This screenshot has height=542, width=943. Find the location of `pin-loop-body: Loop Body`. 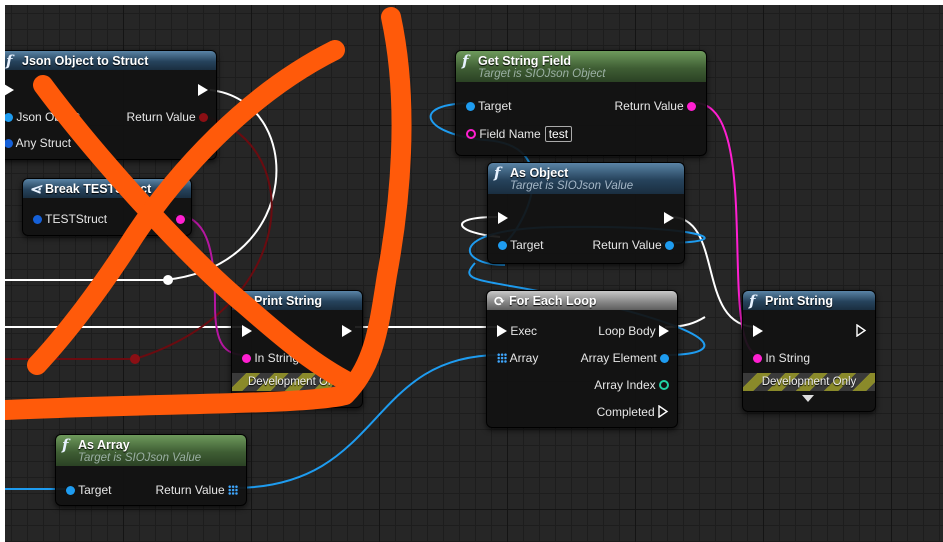

pin-loop-body: Loop Body is located at coordinates (633, 331).